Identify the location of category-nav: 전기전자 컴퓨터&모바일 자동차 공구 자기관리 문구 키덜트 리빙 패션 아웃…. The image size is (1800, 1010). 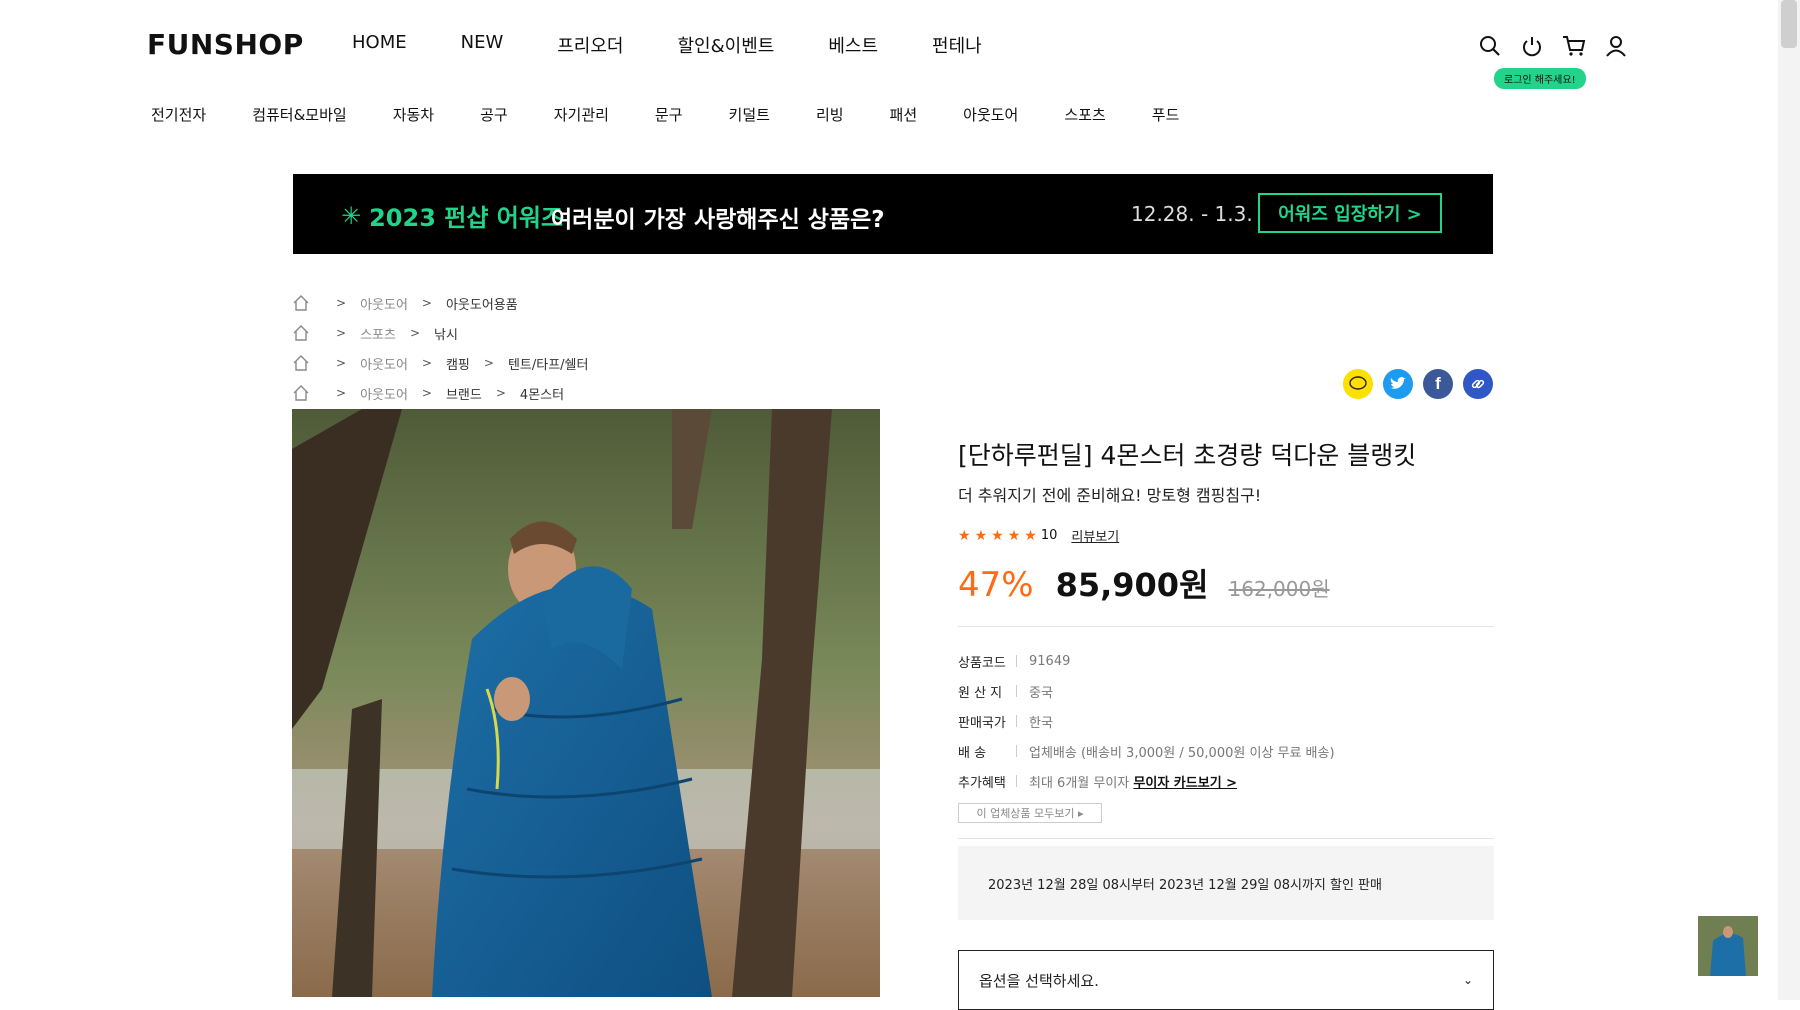
(688, 114).